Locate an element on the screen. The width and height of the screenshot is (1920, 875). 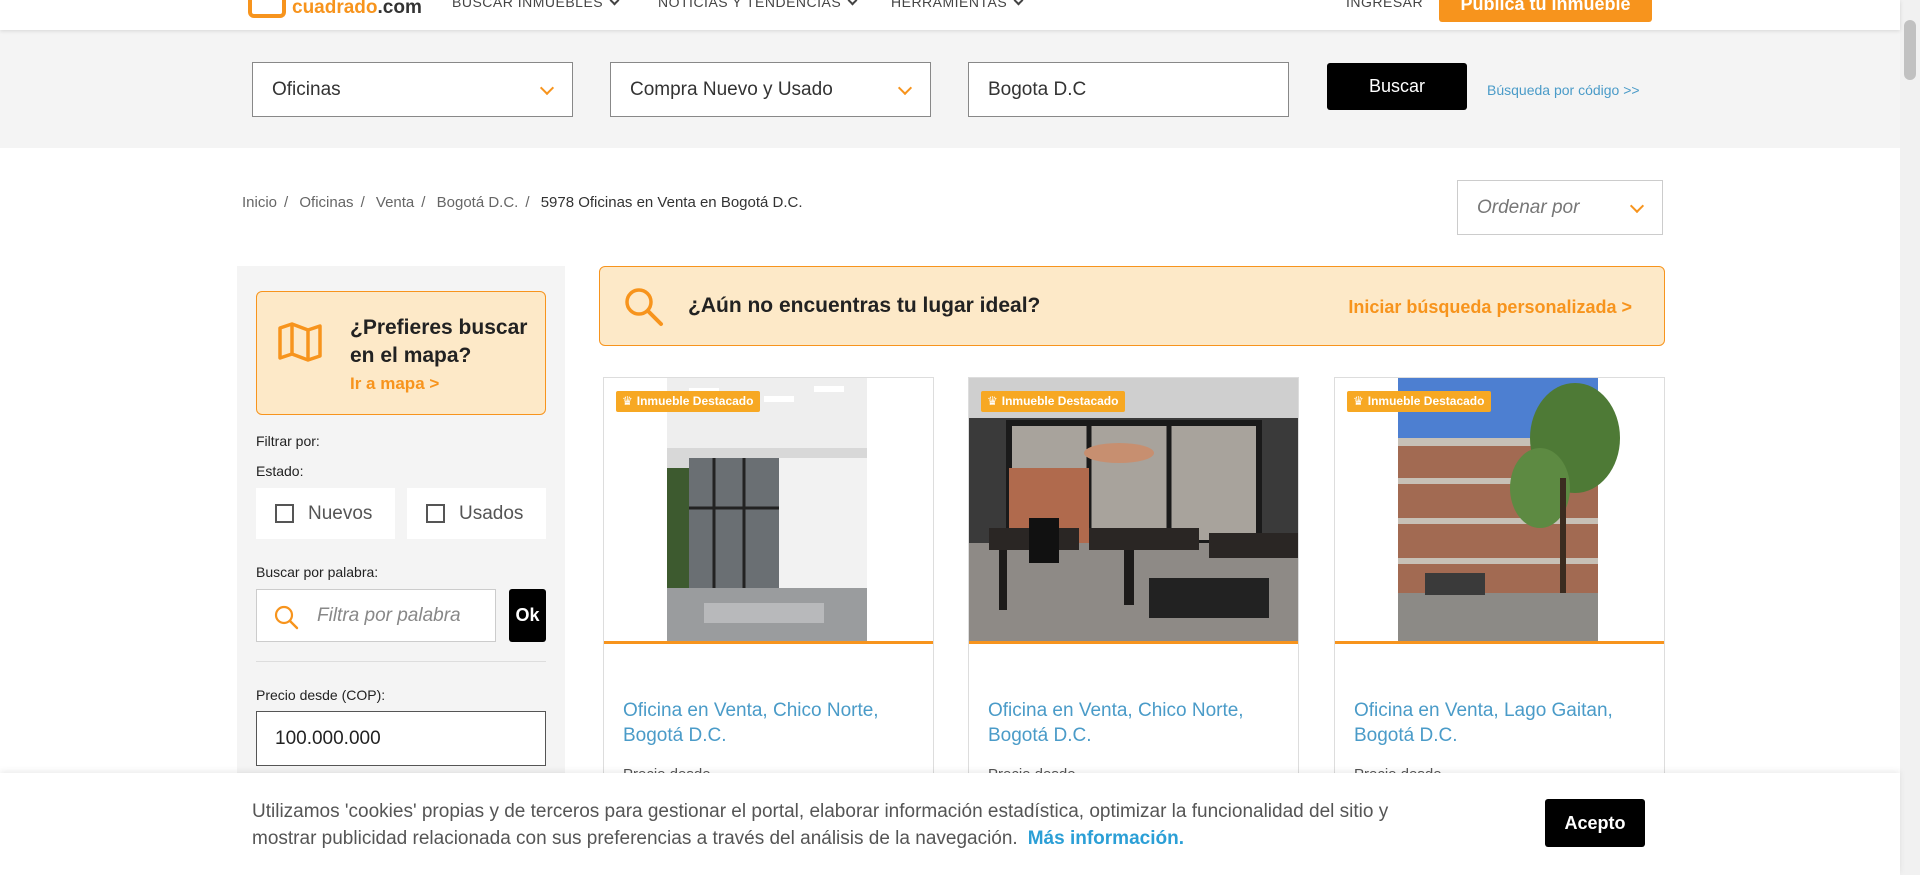
go-to-map-link: Ir a mapa > is located at coordinates (394, 384).